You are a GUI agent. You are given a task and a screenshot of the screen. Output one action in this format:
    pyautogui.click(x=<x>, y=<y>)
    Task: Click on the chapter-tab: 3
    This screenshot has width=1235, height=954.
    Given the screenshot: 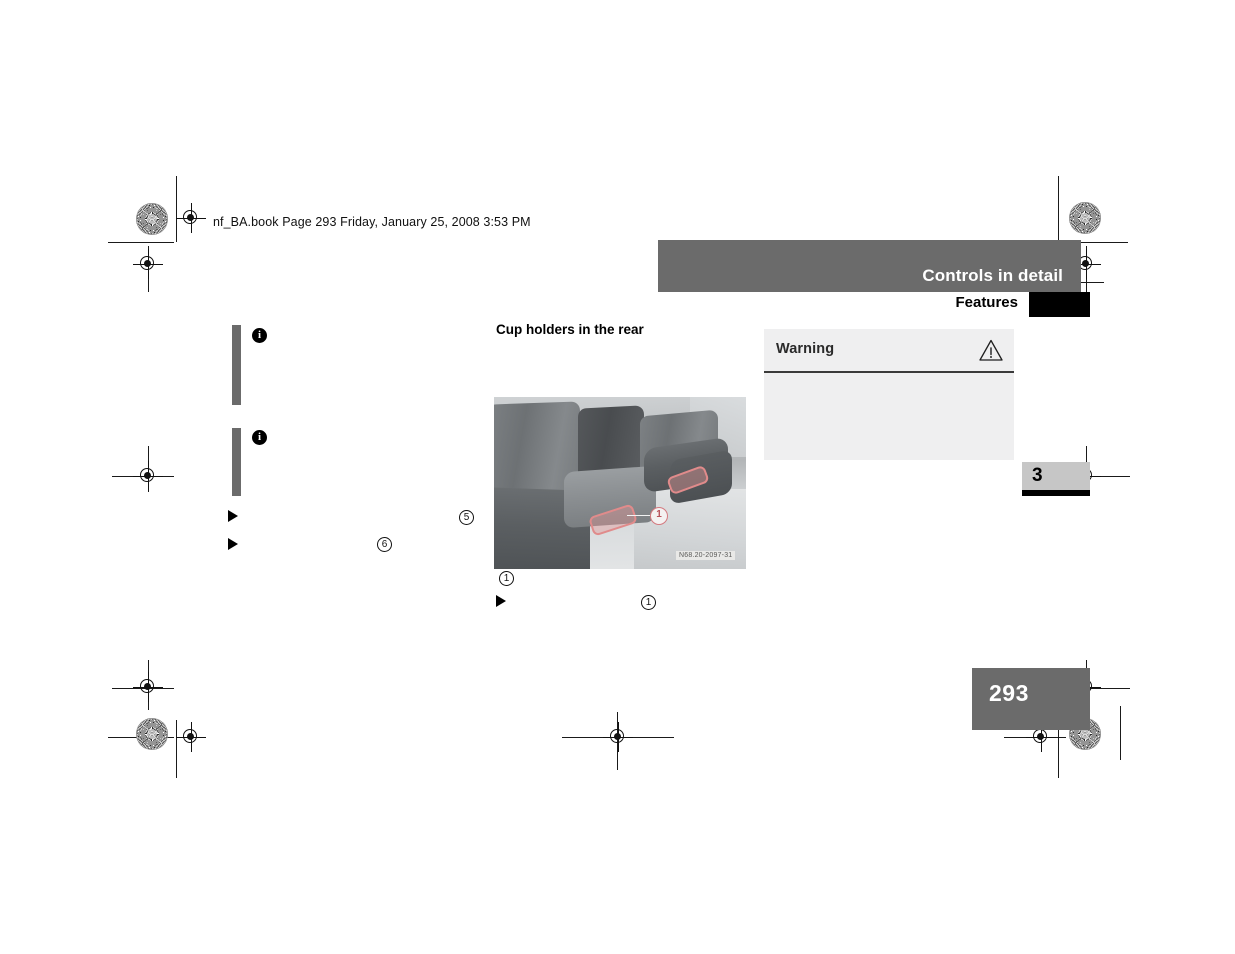 What is the action you would take?
    pyautogui.click(x=1056, y=476)
    